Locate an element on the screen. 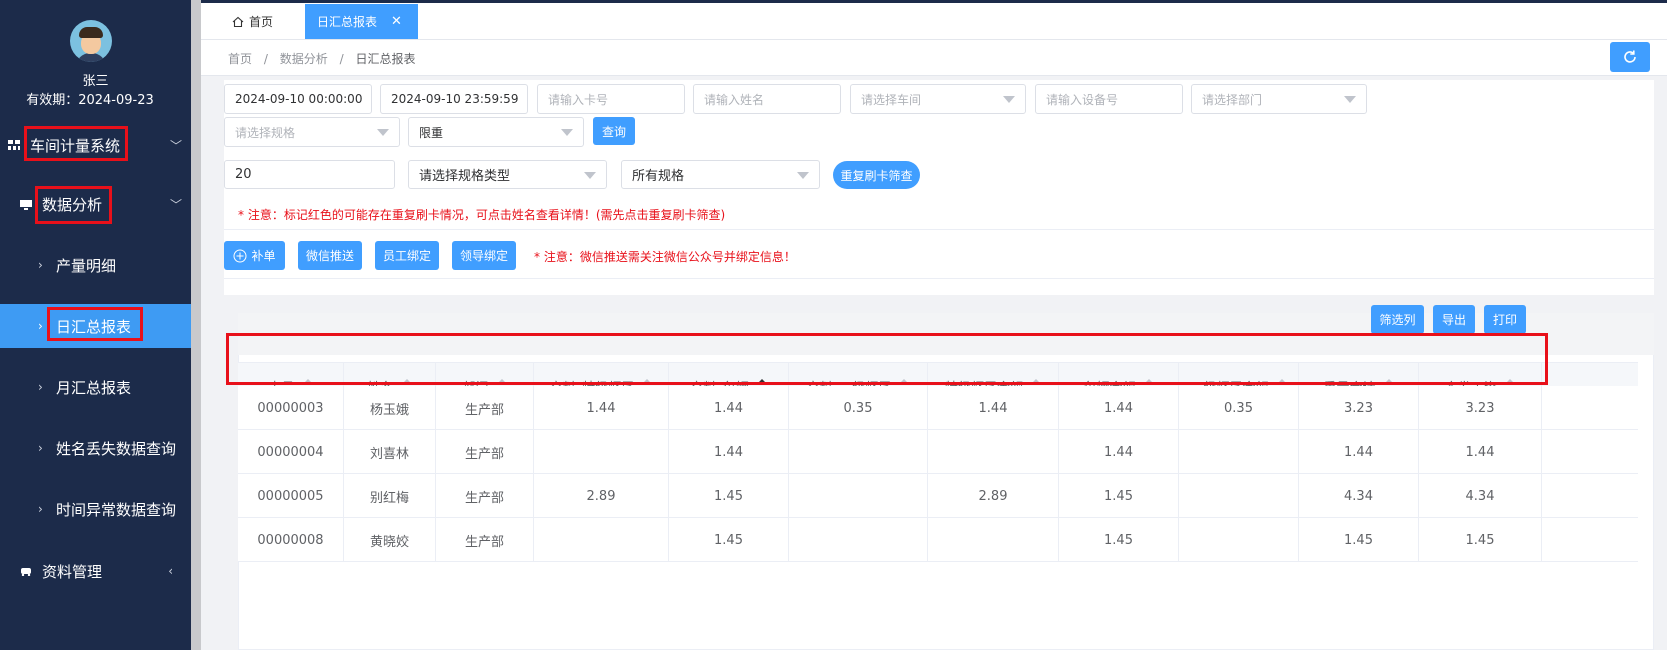 The width and height of the screenshot is (1667, 650). sidebar-scrollbar is located at coordinates (196, 325).